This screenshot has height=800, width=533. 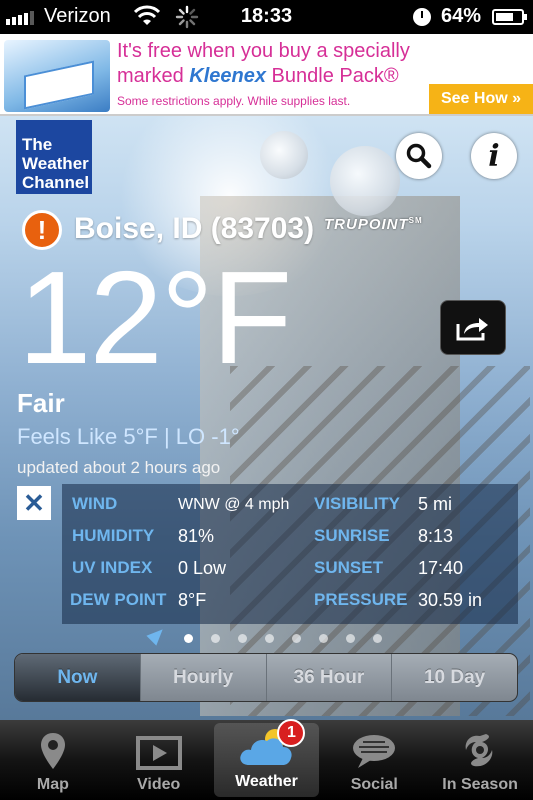 I want to click on map-pin-icon, so click(x=52, y=751).